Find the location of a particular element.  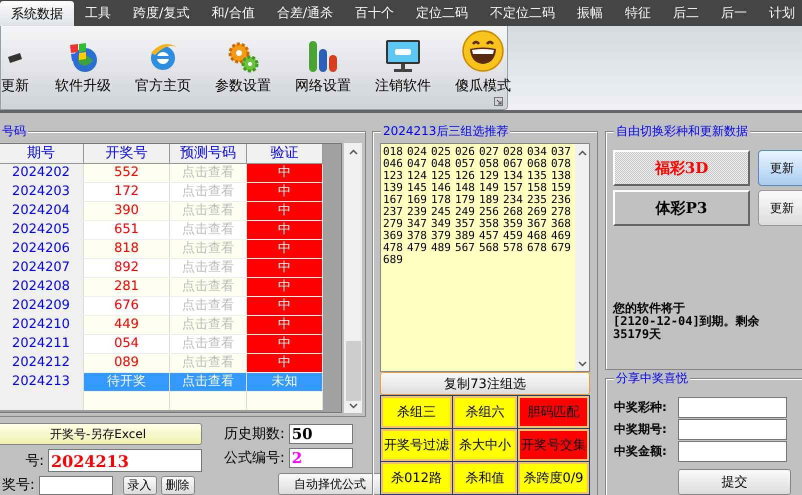

number-text: 046 is located at coordinates (393, 164).